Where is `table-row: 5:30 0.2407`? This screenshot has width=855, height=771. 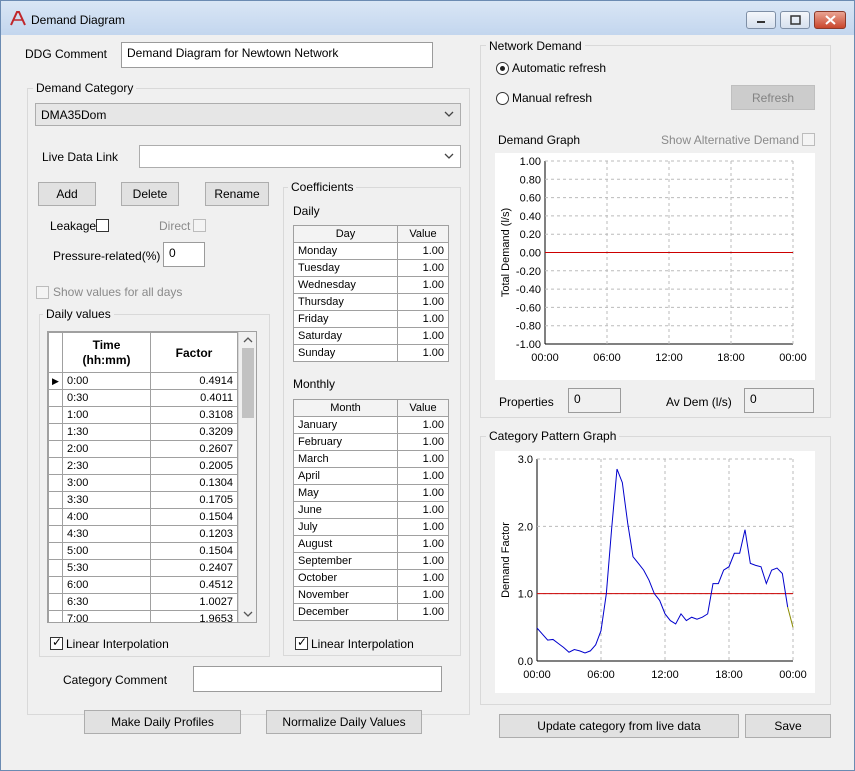 table-row: 5:30 0.2407 is located at coordinates (143, 568).